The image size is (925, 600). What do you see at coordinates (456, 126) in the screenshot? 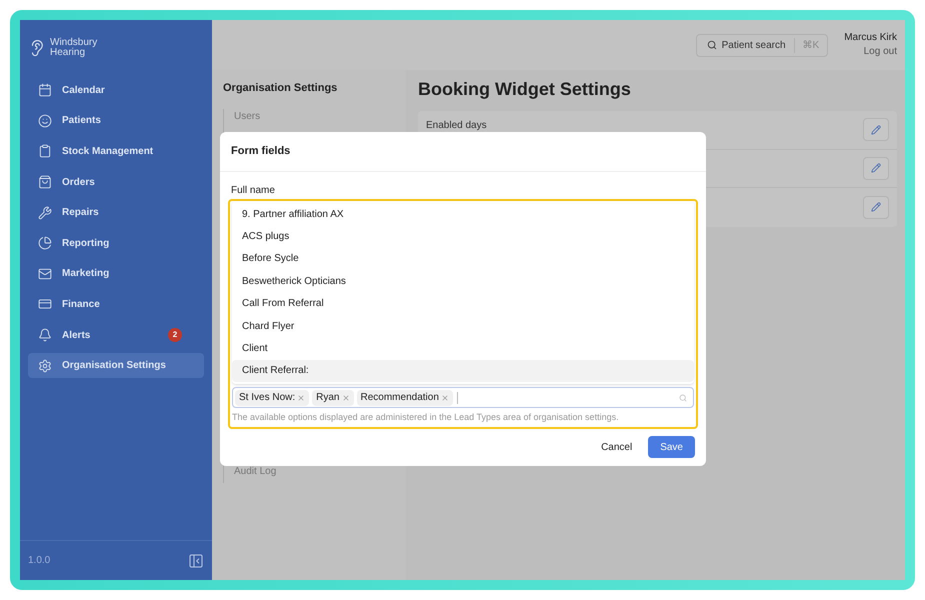
I see `setting-label: Enabled days` at bounding box center [456, 126].